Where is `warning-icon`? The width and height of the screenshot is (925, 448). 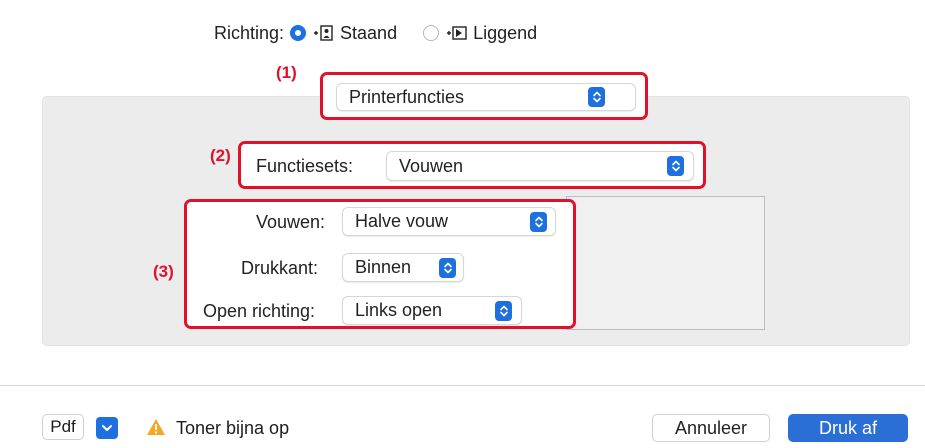 warning-icon is located at coordinates (156, 427).